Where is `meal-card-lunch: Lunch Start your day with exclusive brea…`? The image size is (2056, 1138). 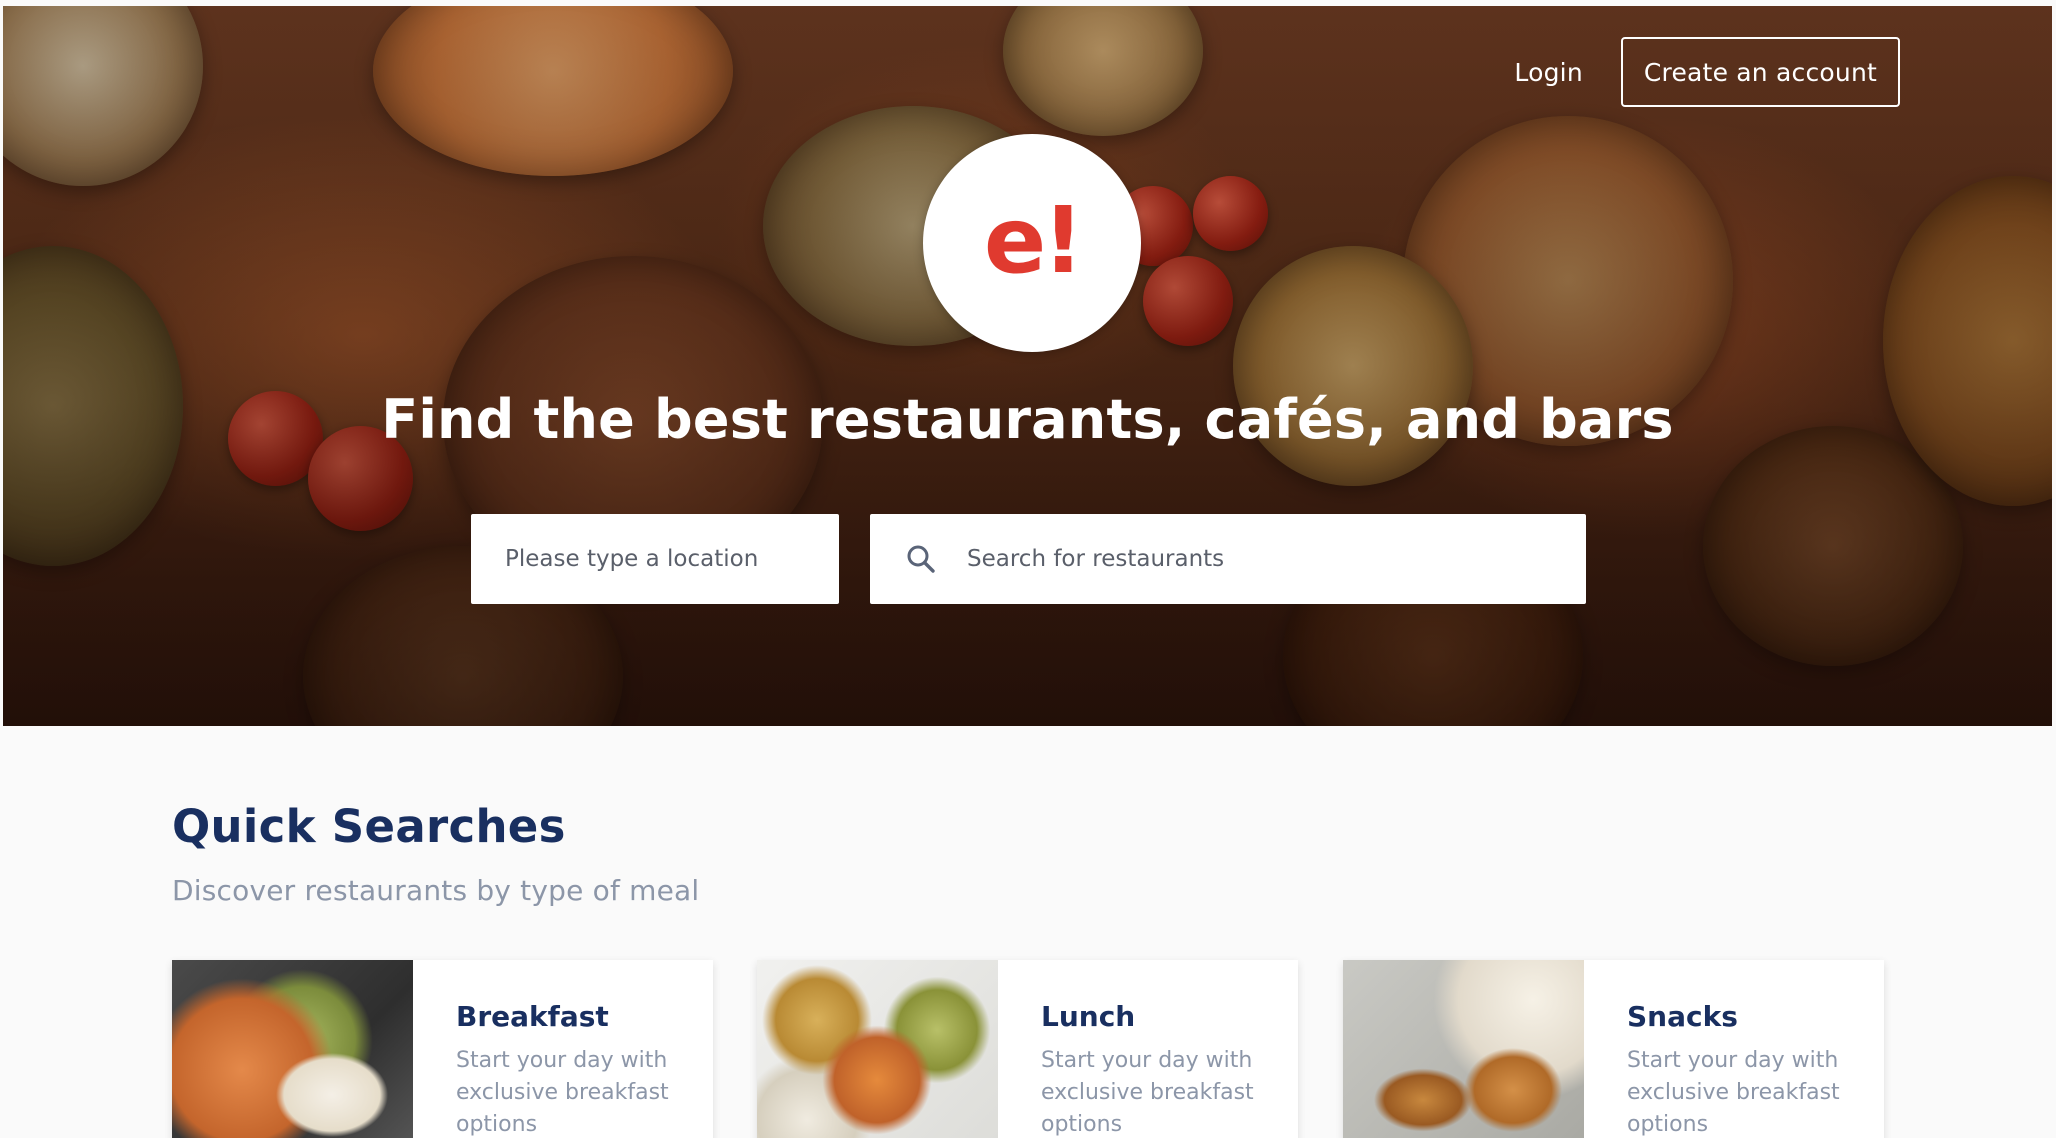
meal-card-lunch: Lunch Start your day with exclusive brea… is located at coordinates (1027, 1049).